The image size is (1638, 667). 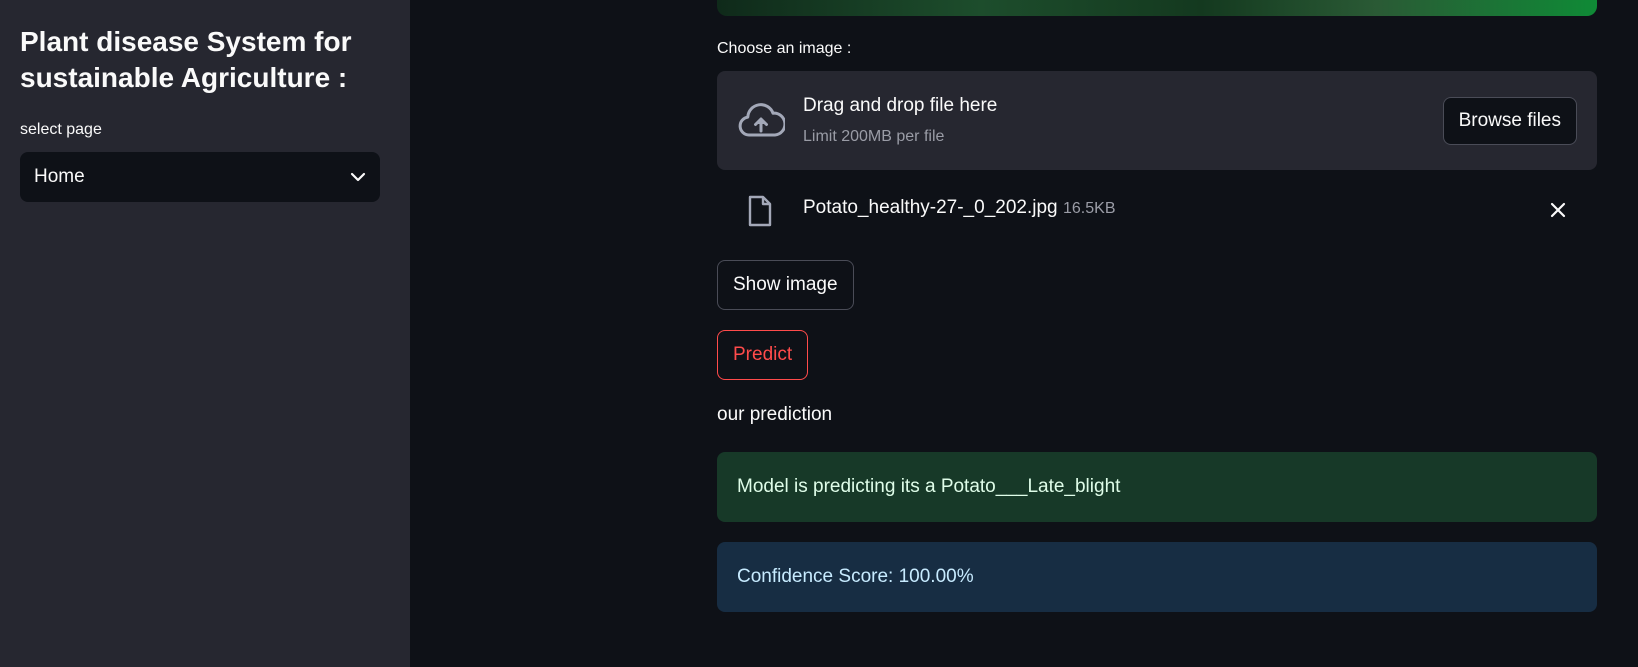 I want to click on uploader-label: Choose an image :, so click(x=784, y=48).